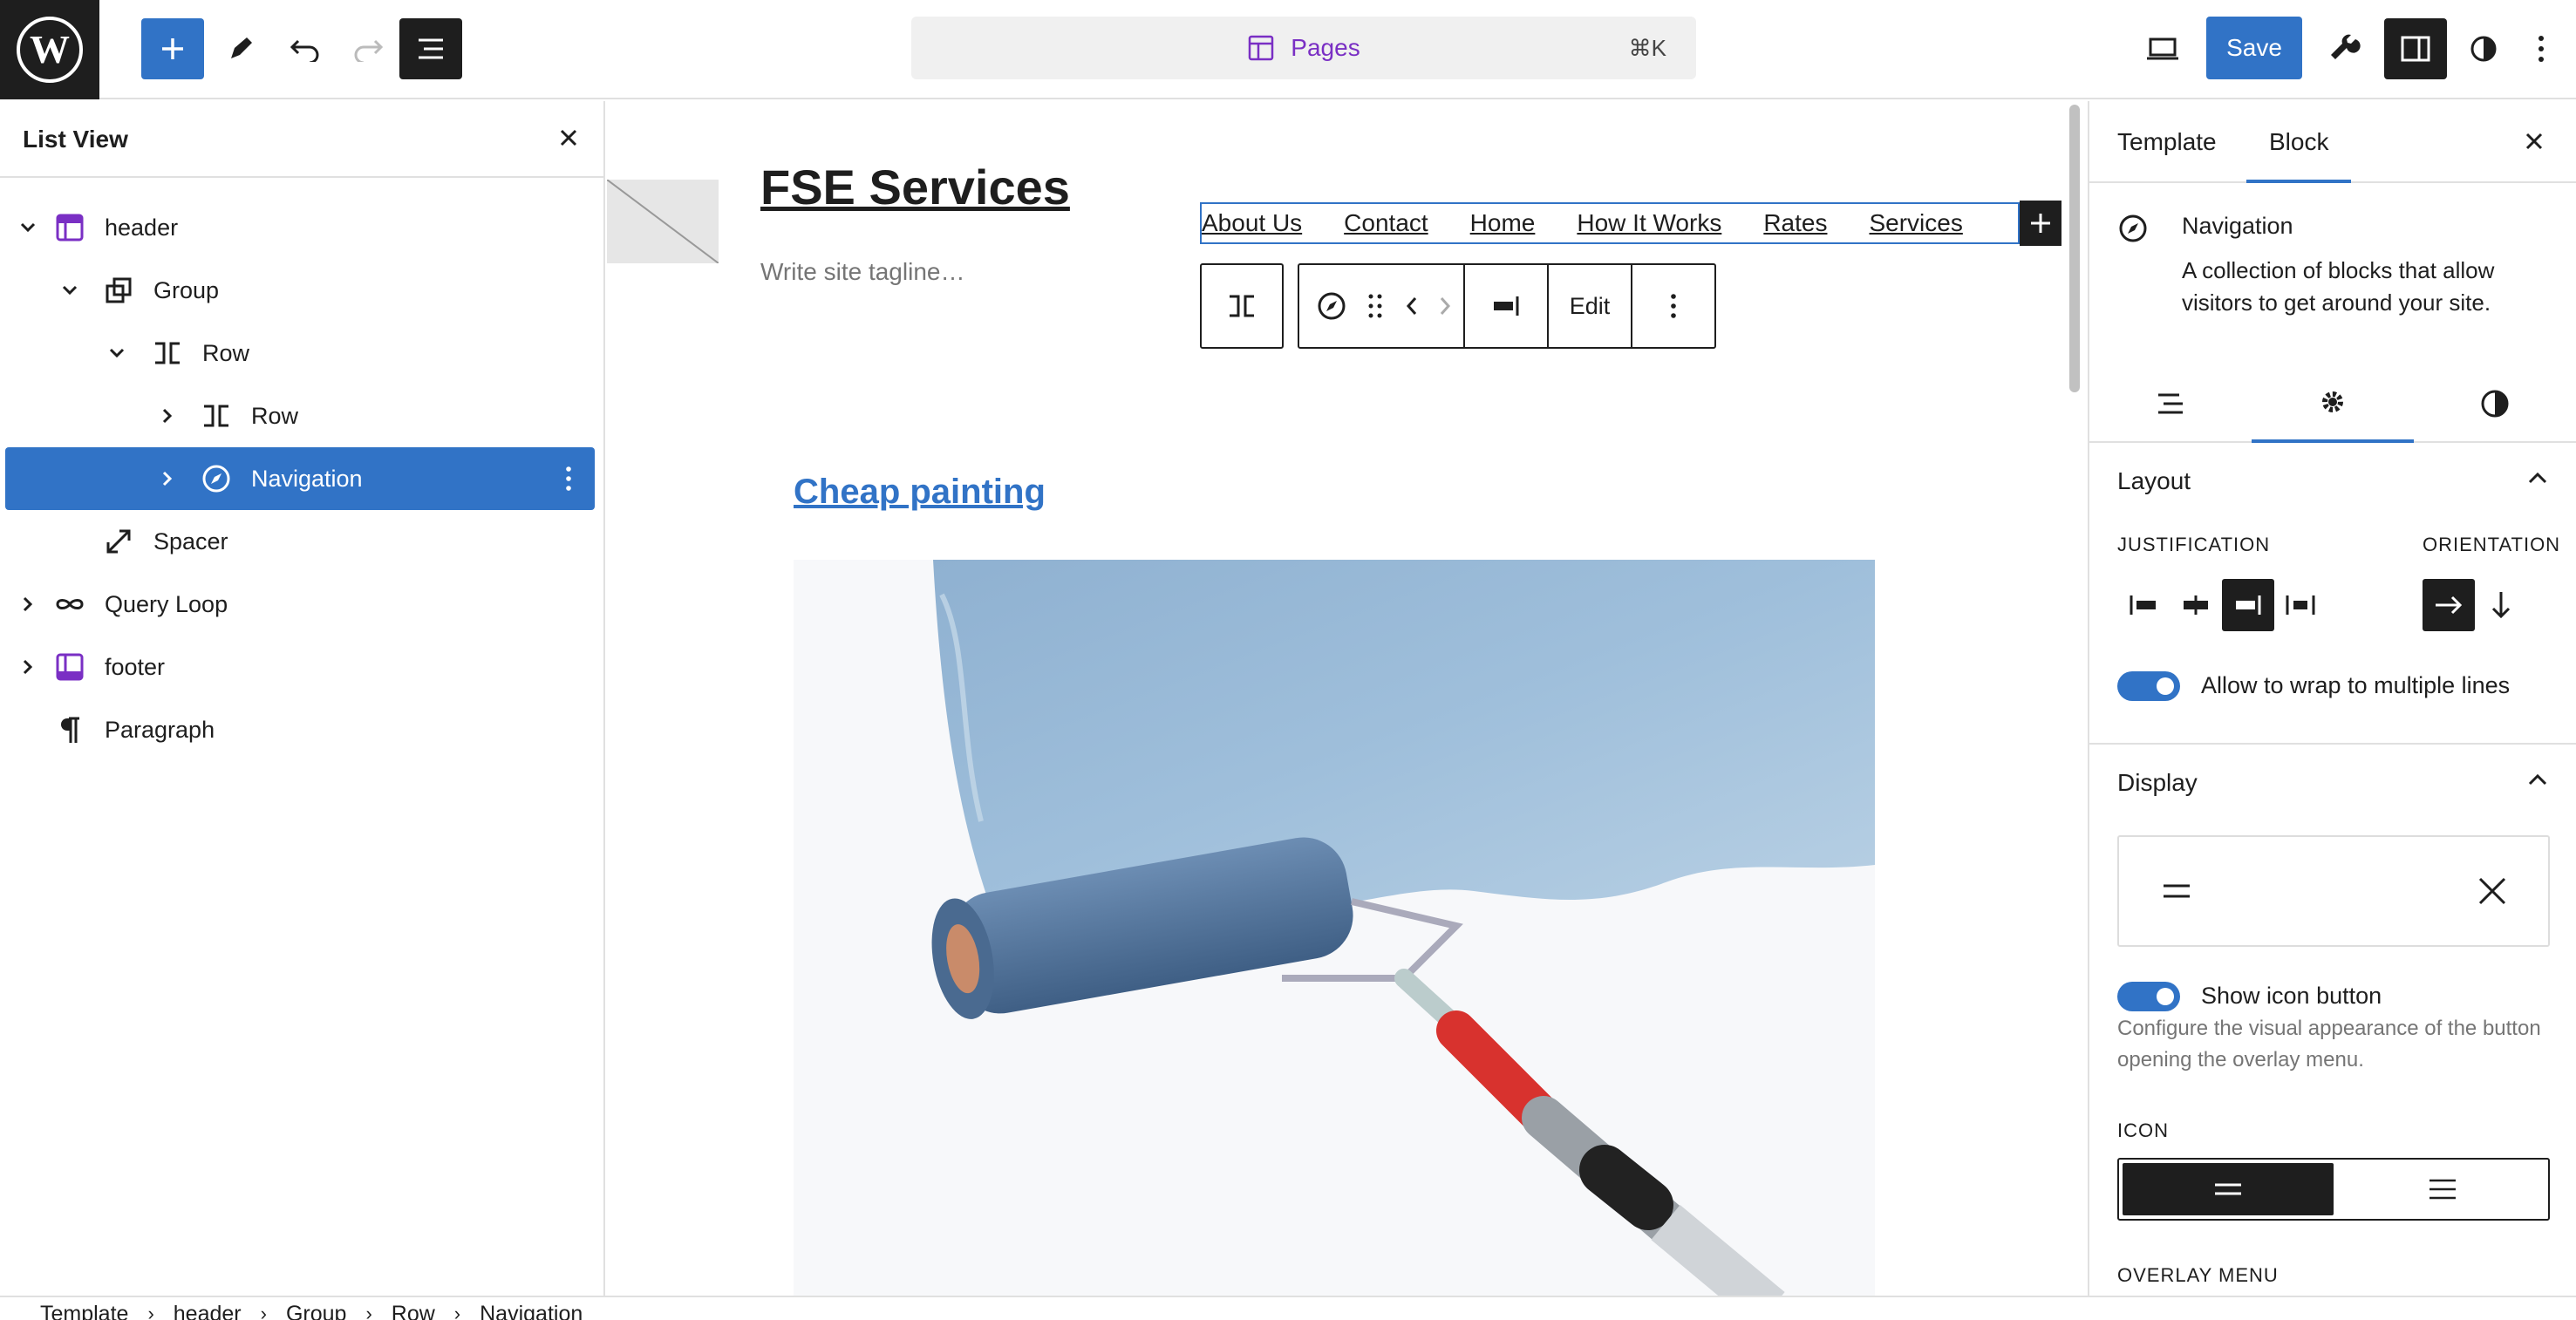  I want to click on icon-option-two-lines, so click(2229, 1189).